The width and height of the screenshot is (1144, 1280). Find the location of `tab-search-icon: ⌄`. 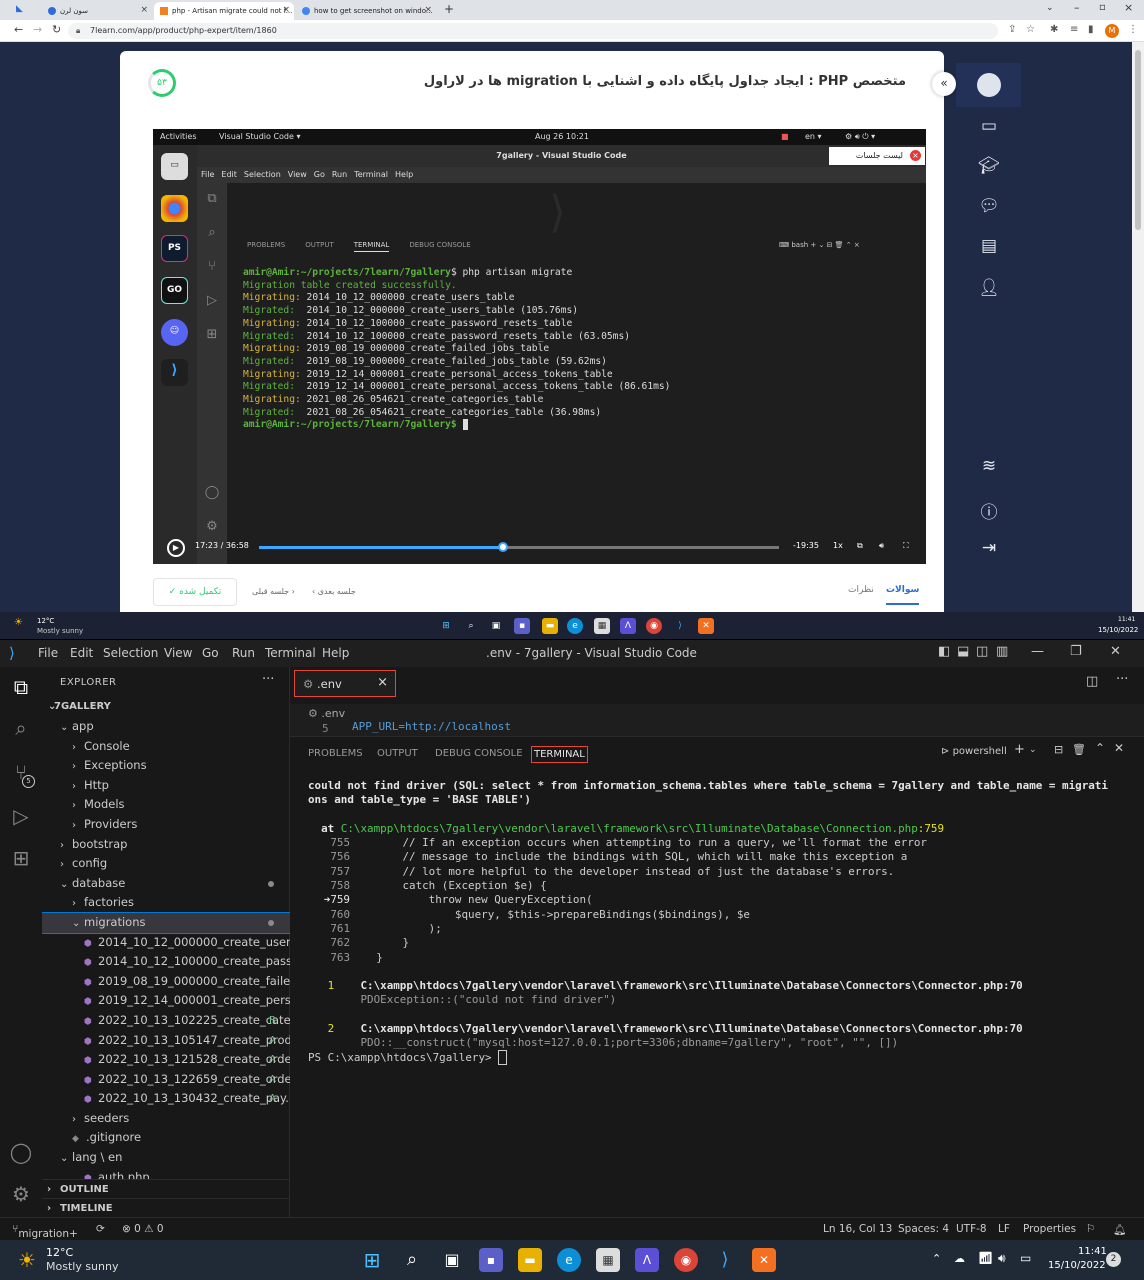

tab-search-icon: ⌄ is located at coordinates (1050, 8).